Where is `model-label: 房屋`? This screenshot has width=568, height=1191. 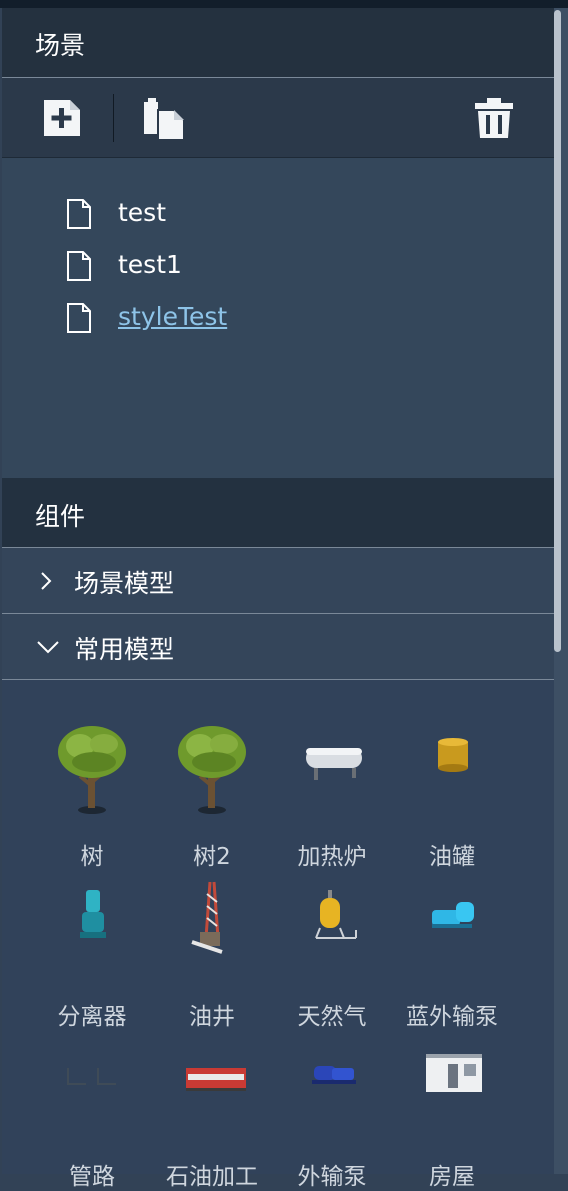
model-label: 房屋 is located at coordinates (452, 1177).